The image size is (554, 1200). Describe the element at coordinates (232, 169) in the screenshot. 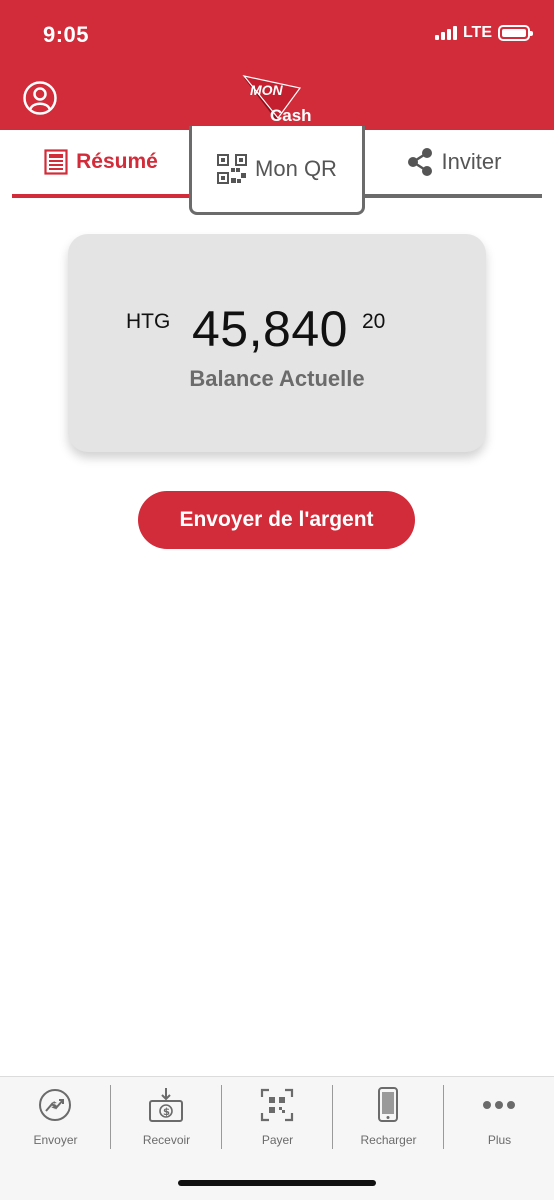

I see `qr-code-icon` at that location.